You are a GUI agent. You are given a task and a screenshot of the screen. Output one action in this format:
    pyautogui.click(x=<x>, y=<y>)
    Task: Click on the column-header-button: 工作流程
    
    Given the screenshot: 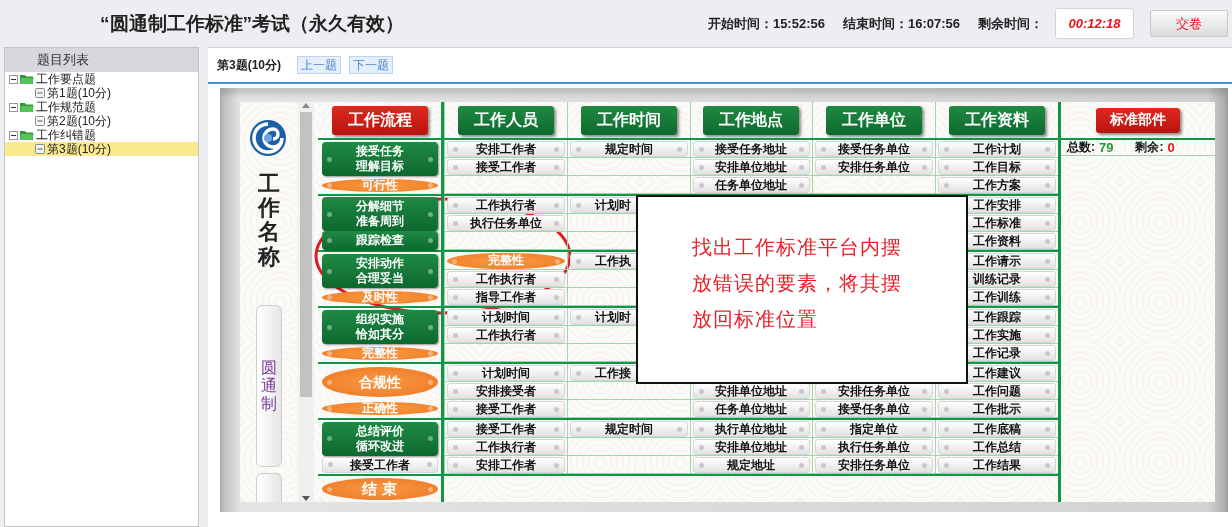 What is the action you would take?
    pyautogui.click(x=379, y=120)
    